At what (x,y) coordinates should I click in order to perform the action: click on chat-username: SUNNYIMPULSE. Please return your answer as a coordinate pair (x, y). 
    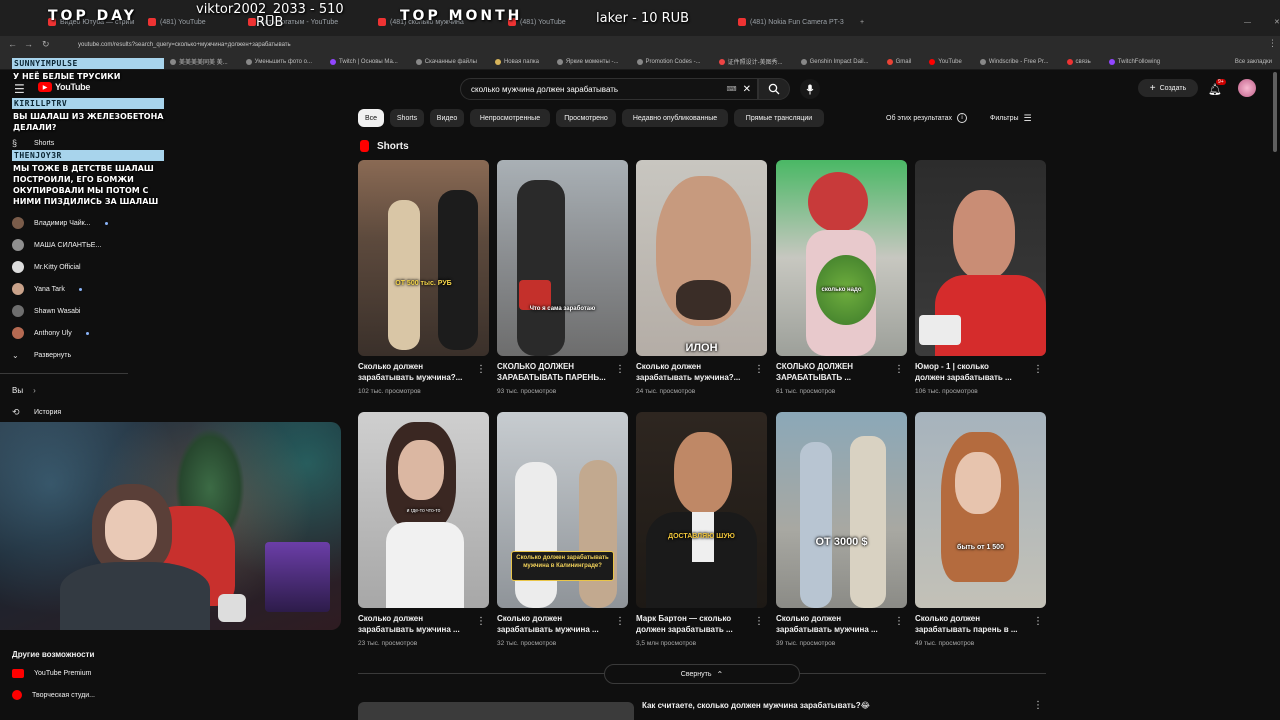
    Looking at the image, I should click on (88, 63).